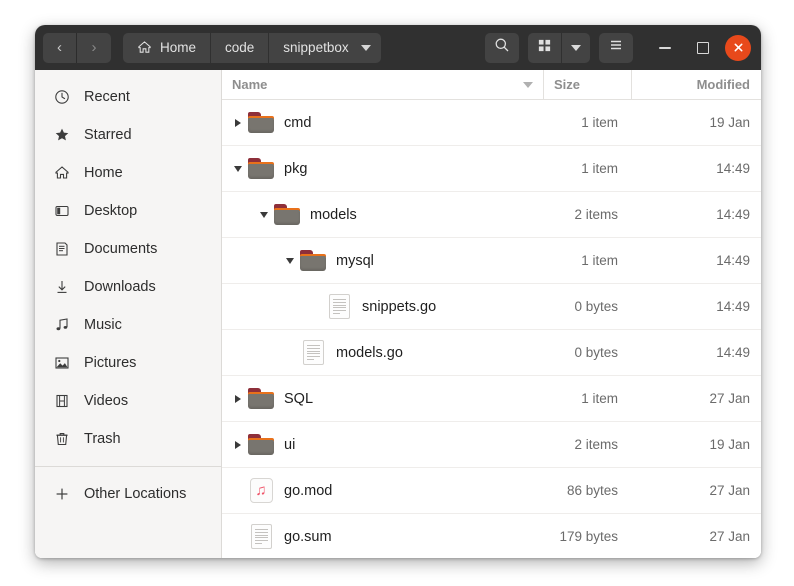  Describe the element at coordinates (60, 47) in the screenshot. I see `back-button: ‹` at that location.